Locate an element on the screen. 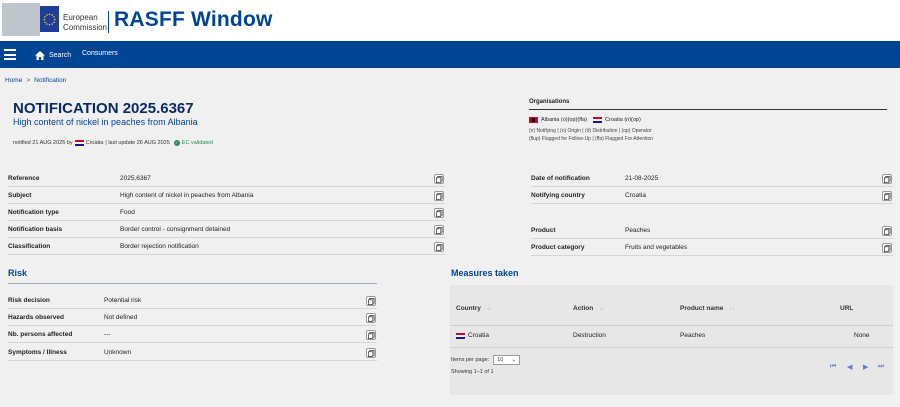  top-header: European Commission RASFF Window is located at coordinates (450, 20).